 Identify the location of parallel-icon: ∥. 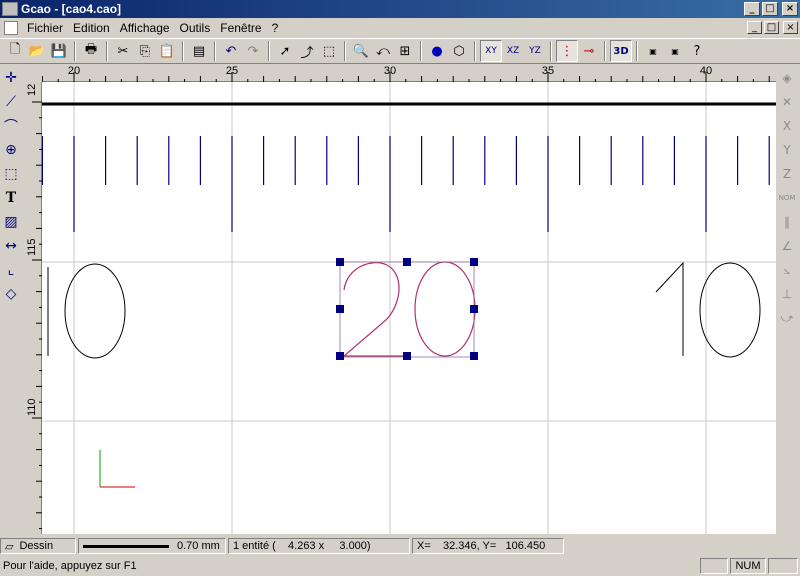
(787, 222).